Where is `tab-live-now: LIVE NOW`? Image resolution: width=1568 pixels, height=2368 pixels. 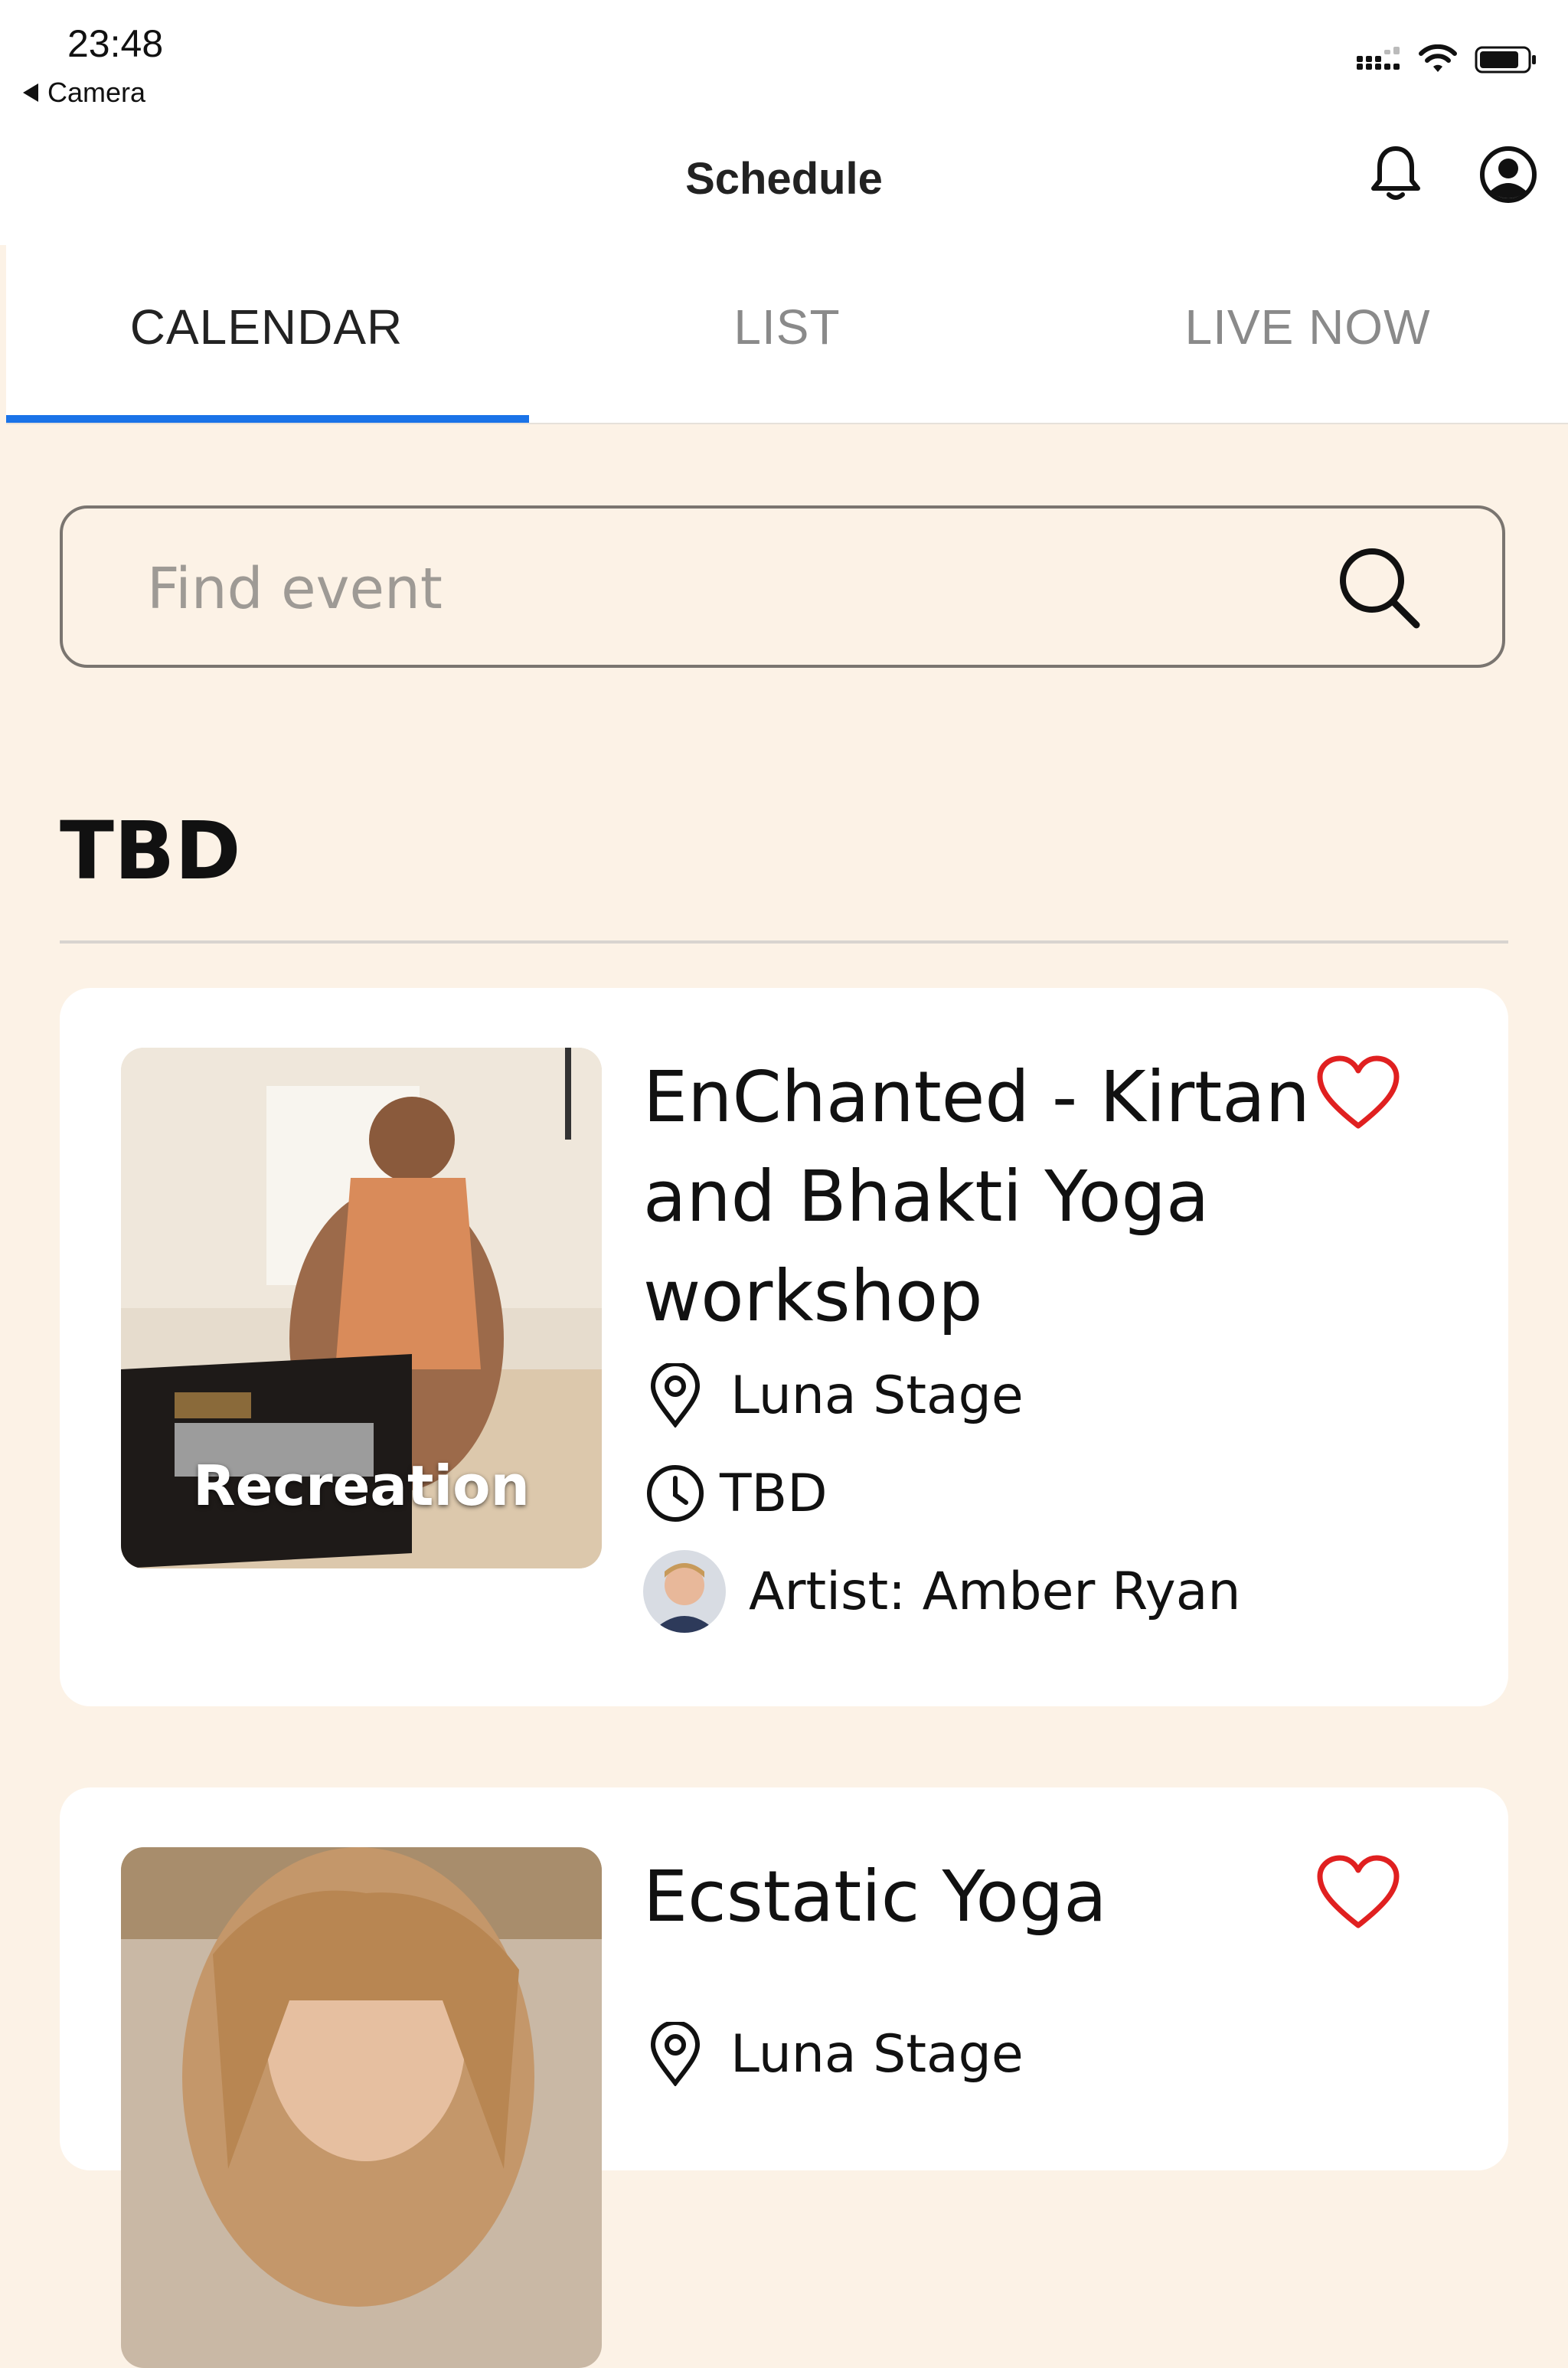
tab-live-now: LIVE NOW is located at coordinates (1307, 327).